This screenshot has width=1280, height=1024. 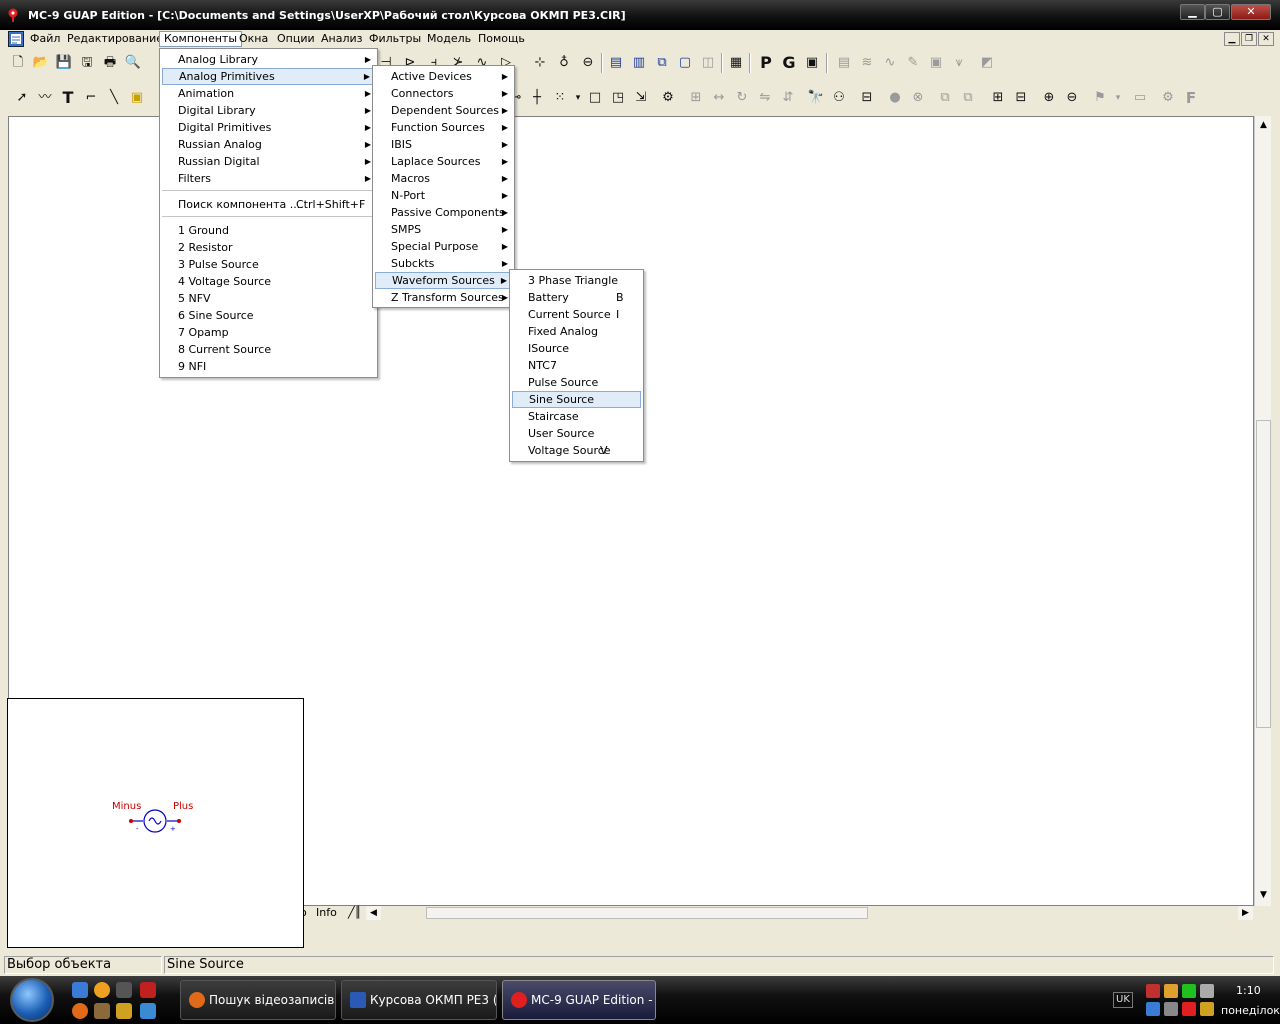 What do you see at coordinates (91, 98) in the screenshot?
I see `ortho-wire-icon: ⌐` at bounding box center [91, 98].